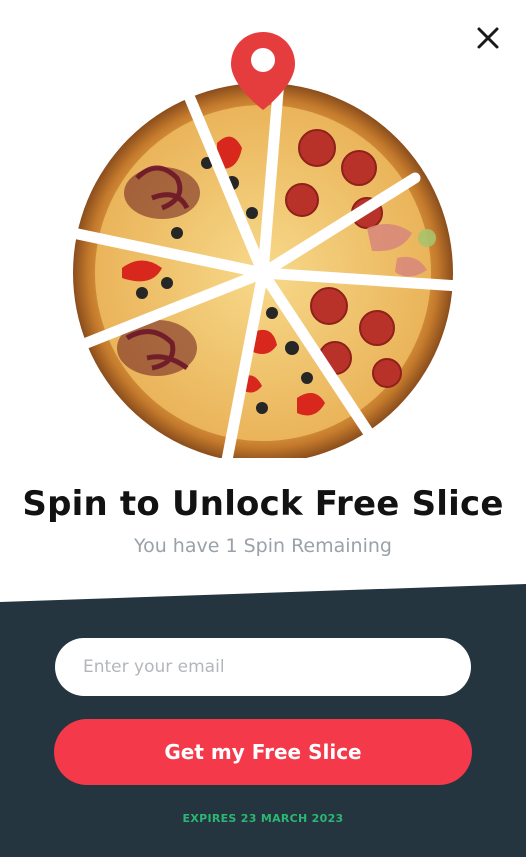 The width and height of the screenshot is (526, 857). I want to click on email-input, so click(263, 667).